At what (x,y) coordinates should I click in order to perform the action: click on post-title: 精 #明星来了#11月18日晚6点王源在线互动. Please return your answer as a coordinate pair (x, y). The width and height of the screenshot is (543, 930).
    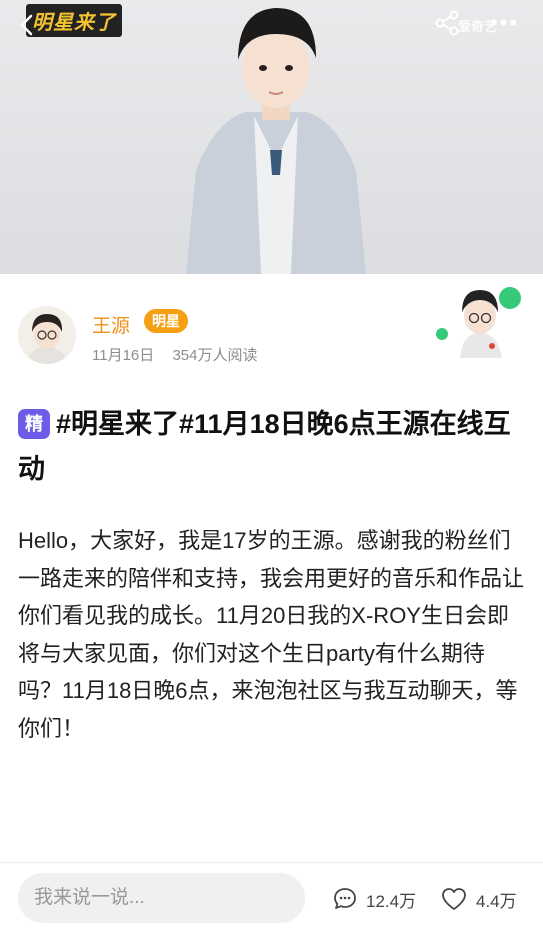
    Looking at the image, I should click on (273, 447).